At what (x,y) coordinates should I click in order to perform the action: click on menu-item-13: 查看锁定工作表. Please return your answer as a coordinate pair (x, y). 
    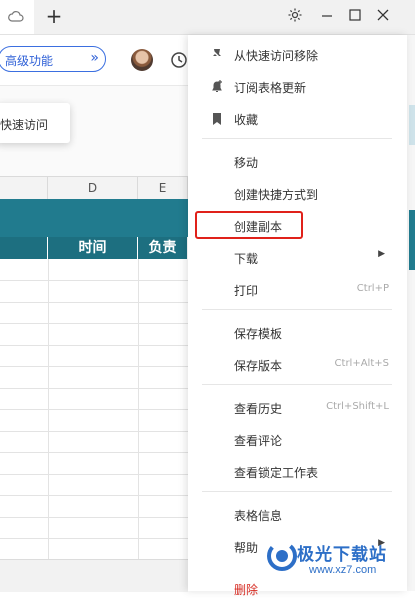
    Looking at the image, I should click on (297, 472).